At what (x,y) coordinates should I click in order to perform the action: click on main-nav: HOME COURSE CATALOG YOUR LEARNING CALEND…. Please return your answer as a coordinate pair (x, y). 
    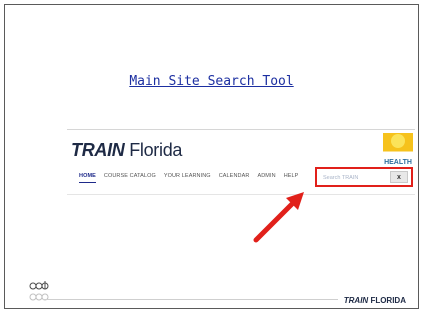
    Looking at the image, I should click on (188, 178).